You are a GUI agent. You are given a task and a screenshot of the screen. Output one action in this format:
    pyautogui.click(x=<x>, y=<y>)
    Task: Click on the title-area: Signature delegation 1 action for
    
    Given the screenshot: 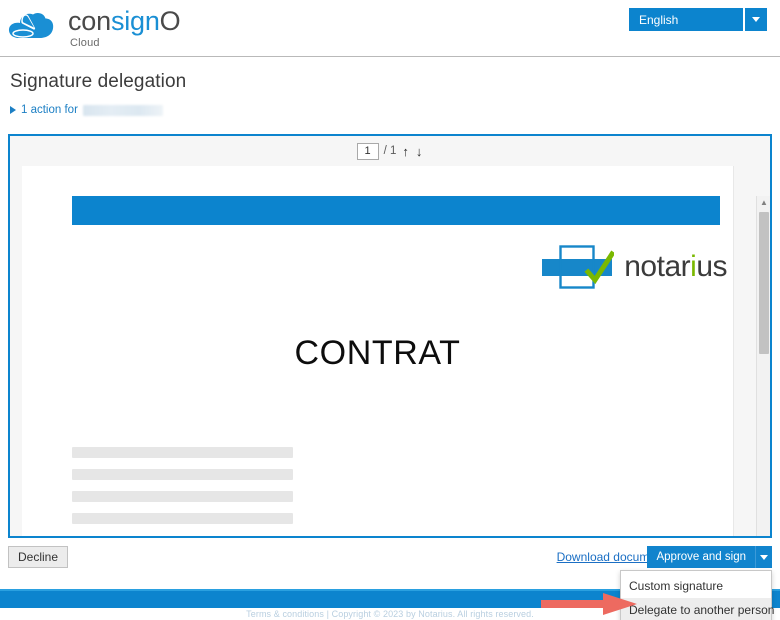 What is the action you would take?
    pyautogui.click(x=390, y=89)
    